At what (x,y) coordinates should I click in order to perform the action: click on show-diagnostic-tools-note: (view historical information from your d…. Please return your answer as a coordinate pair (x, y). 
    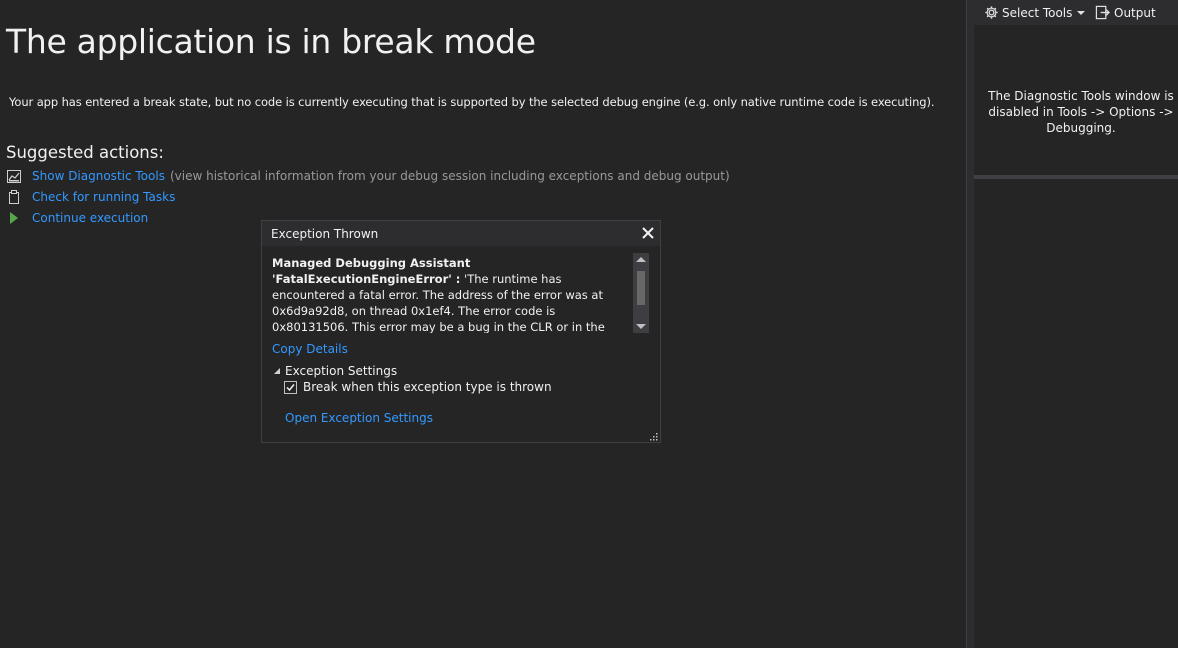
    Looking at the image, I should click on (449, 176).